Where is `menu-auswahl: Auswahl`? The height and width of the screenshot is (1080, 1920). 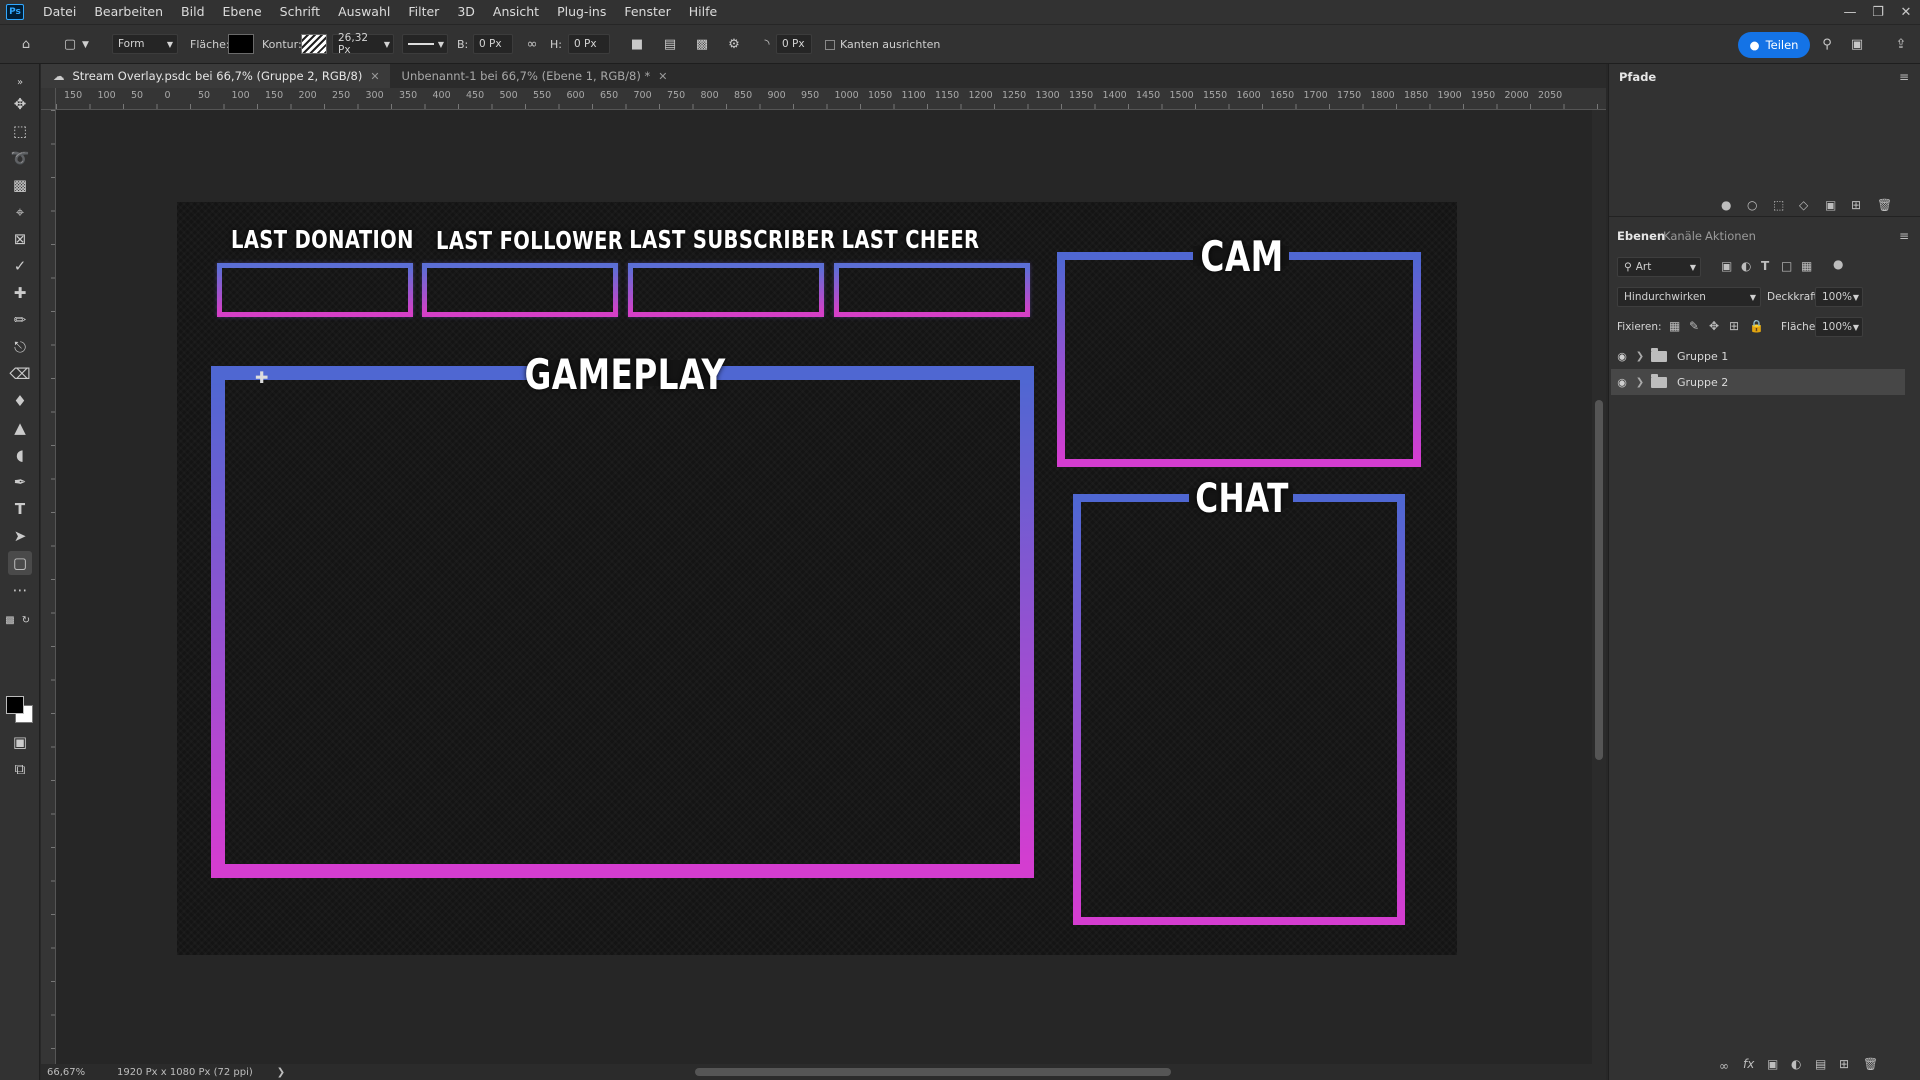 menu-auswahl: Auswahl is located at coordinates (364, 12).